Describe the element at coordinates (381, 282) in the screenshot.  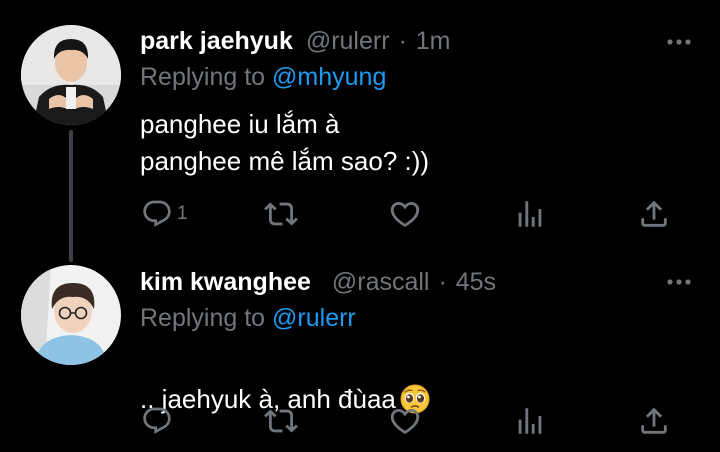
I see `username-handle: @rascall` at that location.